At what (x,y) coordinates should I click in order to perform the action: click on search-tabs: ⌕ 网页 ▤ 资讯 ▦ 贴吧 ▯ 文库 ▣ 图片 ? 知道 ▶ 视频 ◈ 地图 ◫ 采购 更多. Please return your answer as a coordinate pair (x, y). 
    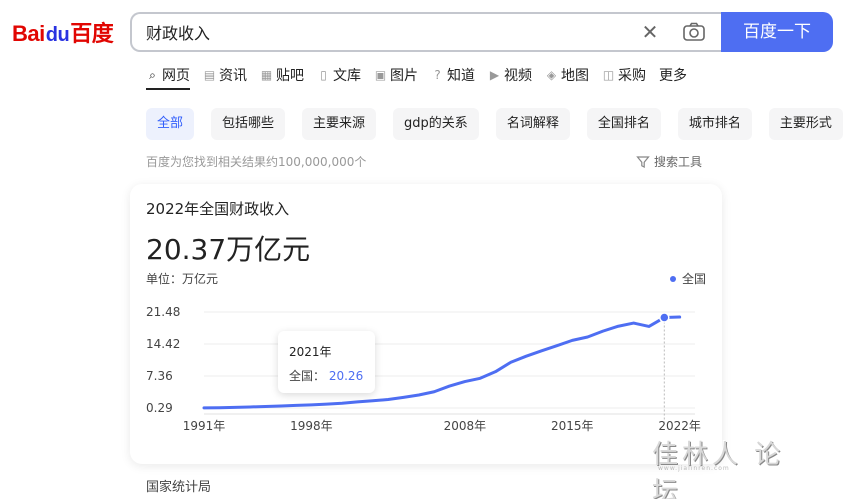
    Looking at the image, I should click on (423, 75).